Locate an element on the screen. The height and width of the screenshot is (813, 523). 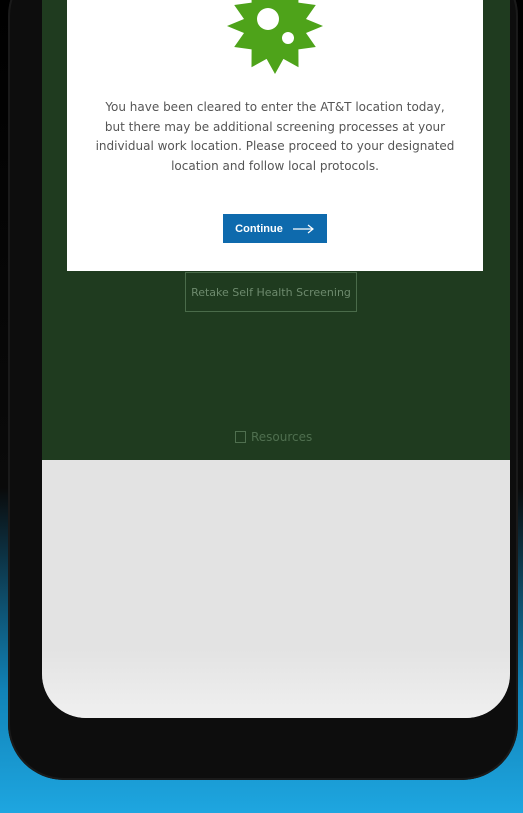
cleared-badge-icon is located at coordinates (275, 37).